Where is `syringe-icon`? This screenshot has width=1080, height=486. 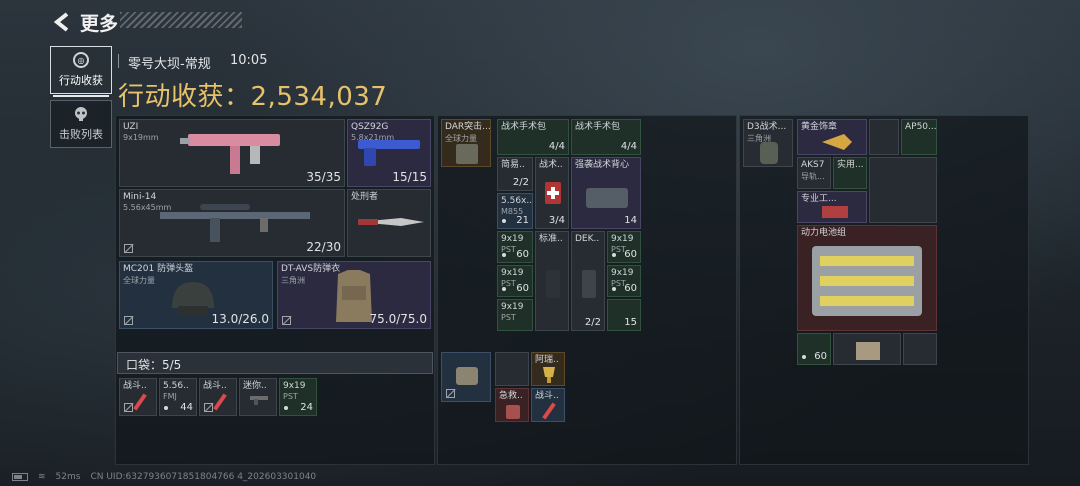
syringe-icon is located at coordinates (220, 402).